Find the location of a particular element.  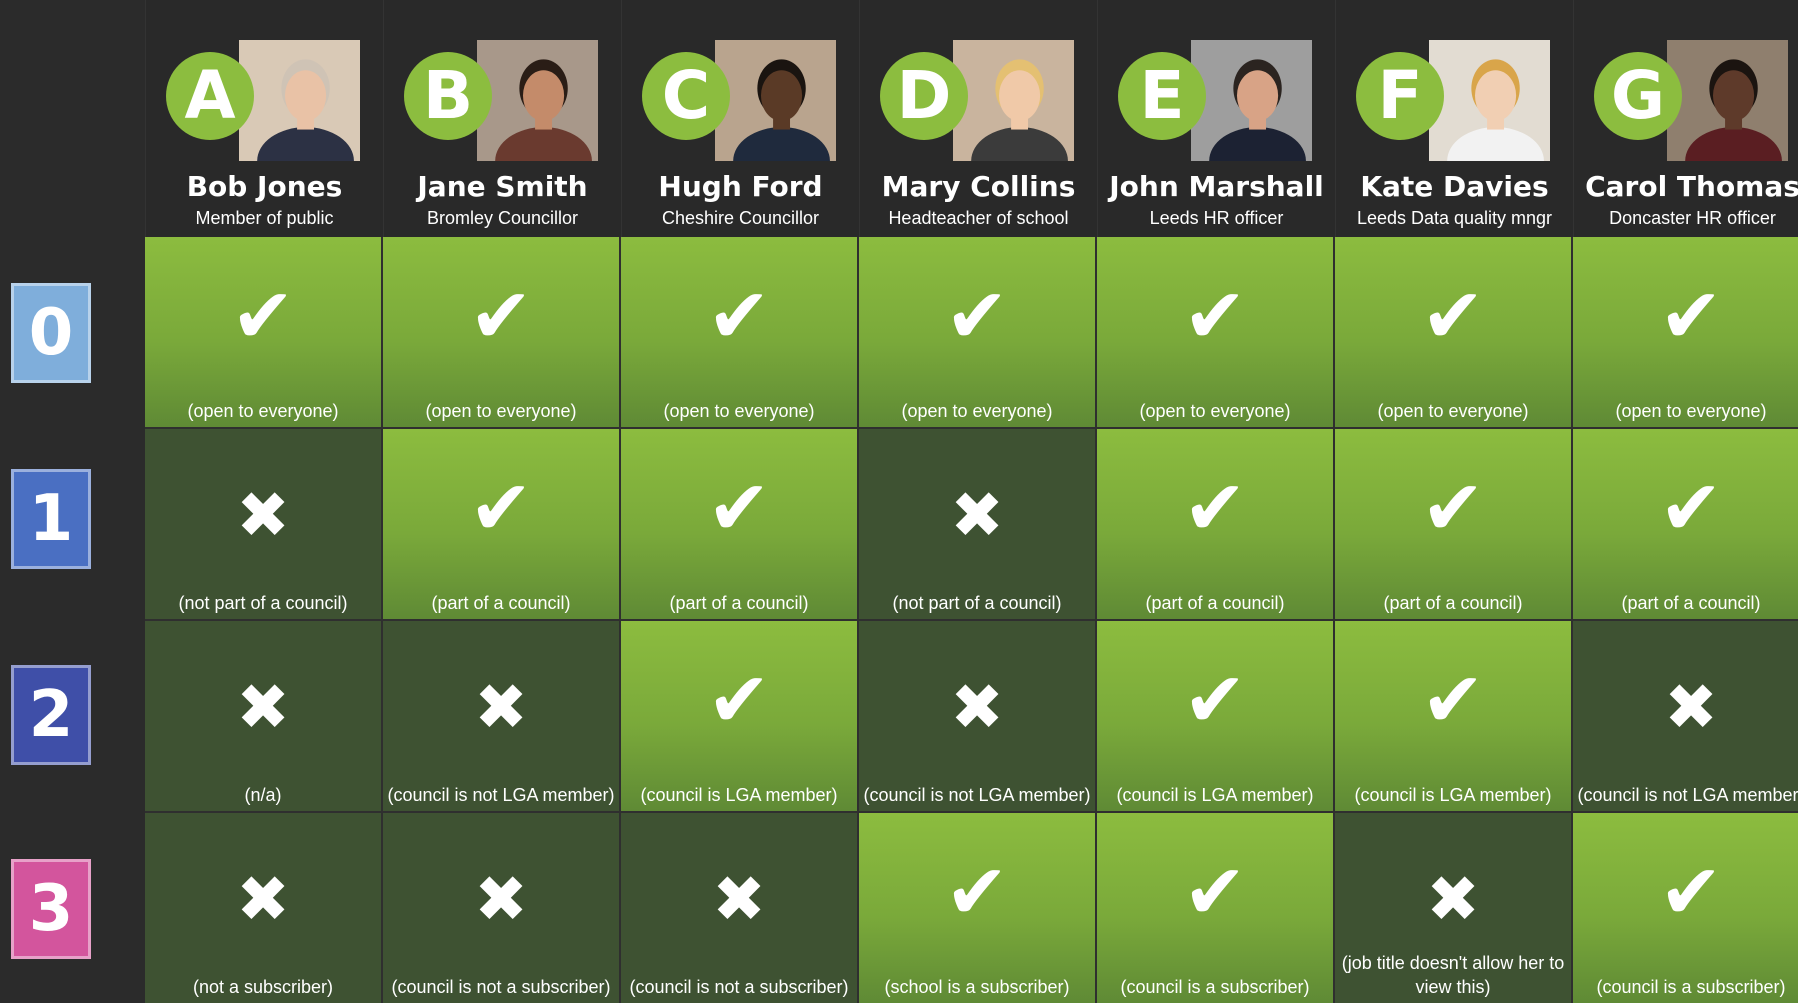

matrix-corner is located at coordinates (72, 118).